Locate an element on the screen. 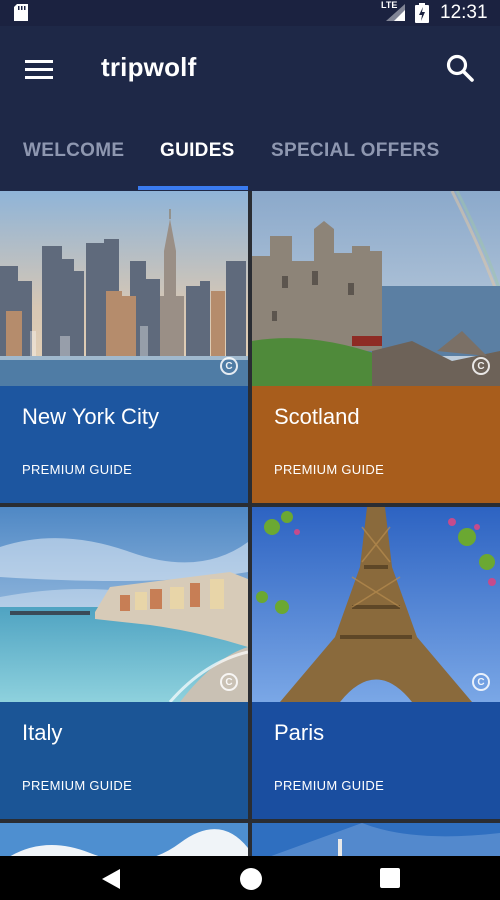  back-icon is located at coordinates (111, 879).